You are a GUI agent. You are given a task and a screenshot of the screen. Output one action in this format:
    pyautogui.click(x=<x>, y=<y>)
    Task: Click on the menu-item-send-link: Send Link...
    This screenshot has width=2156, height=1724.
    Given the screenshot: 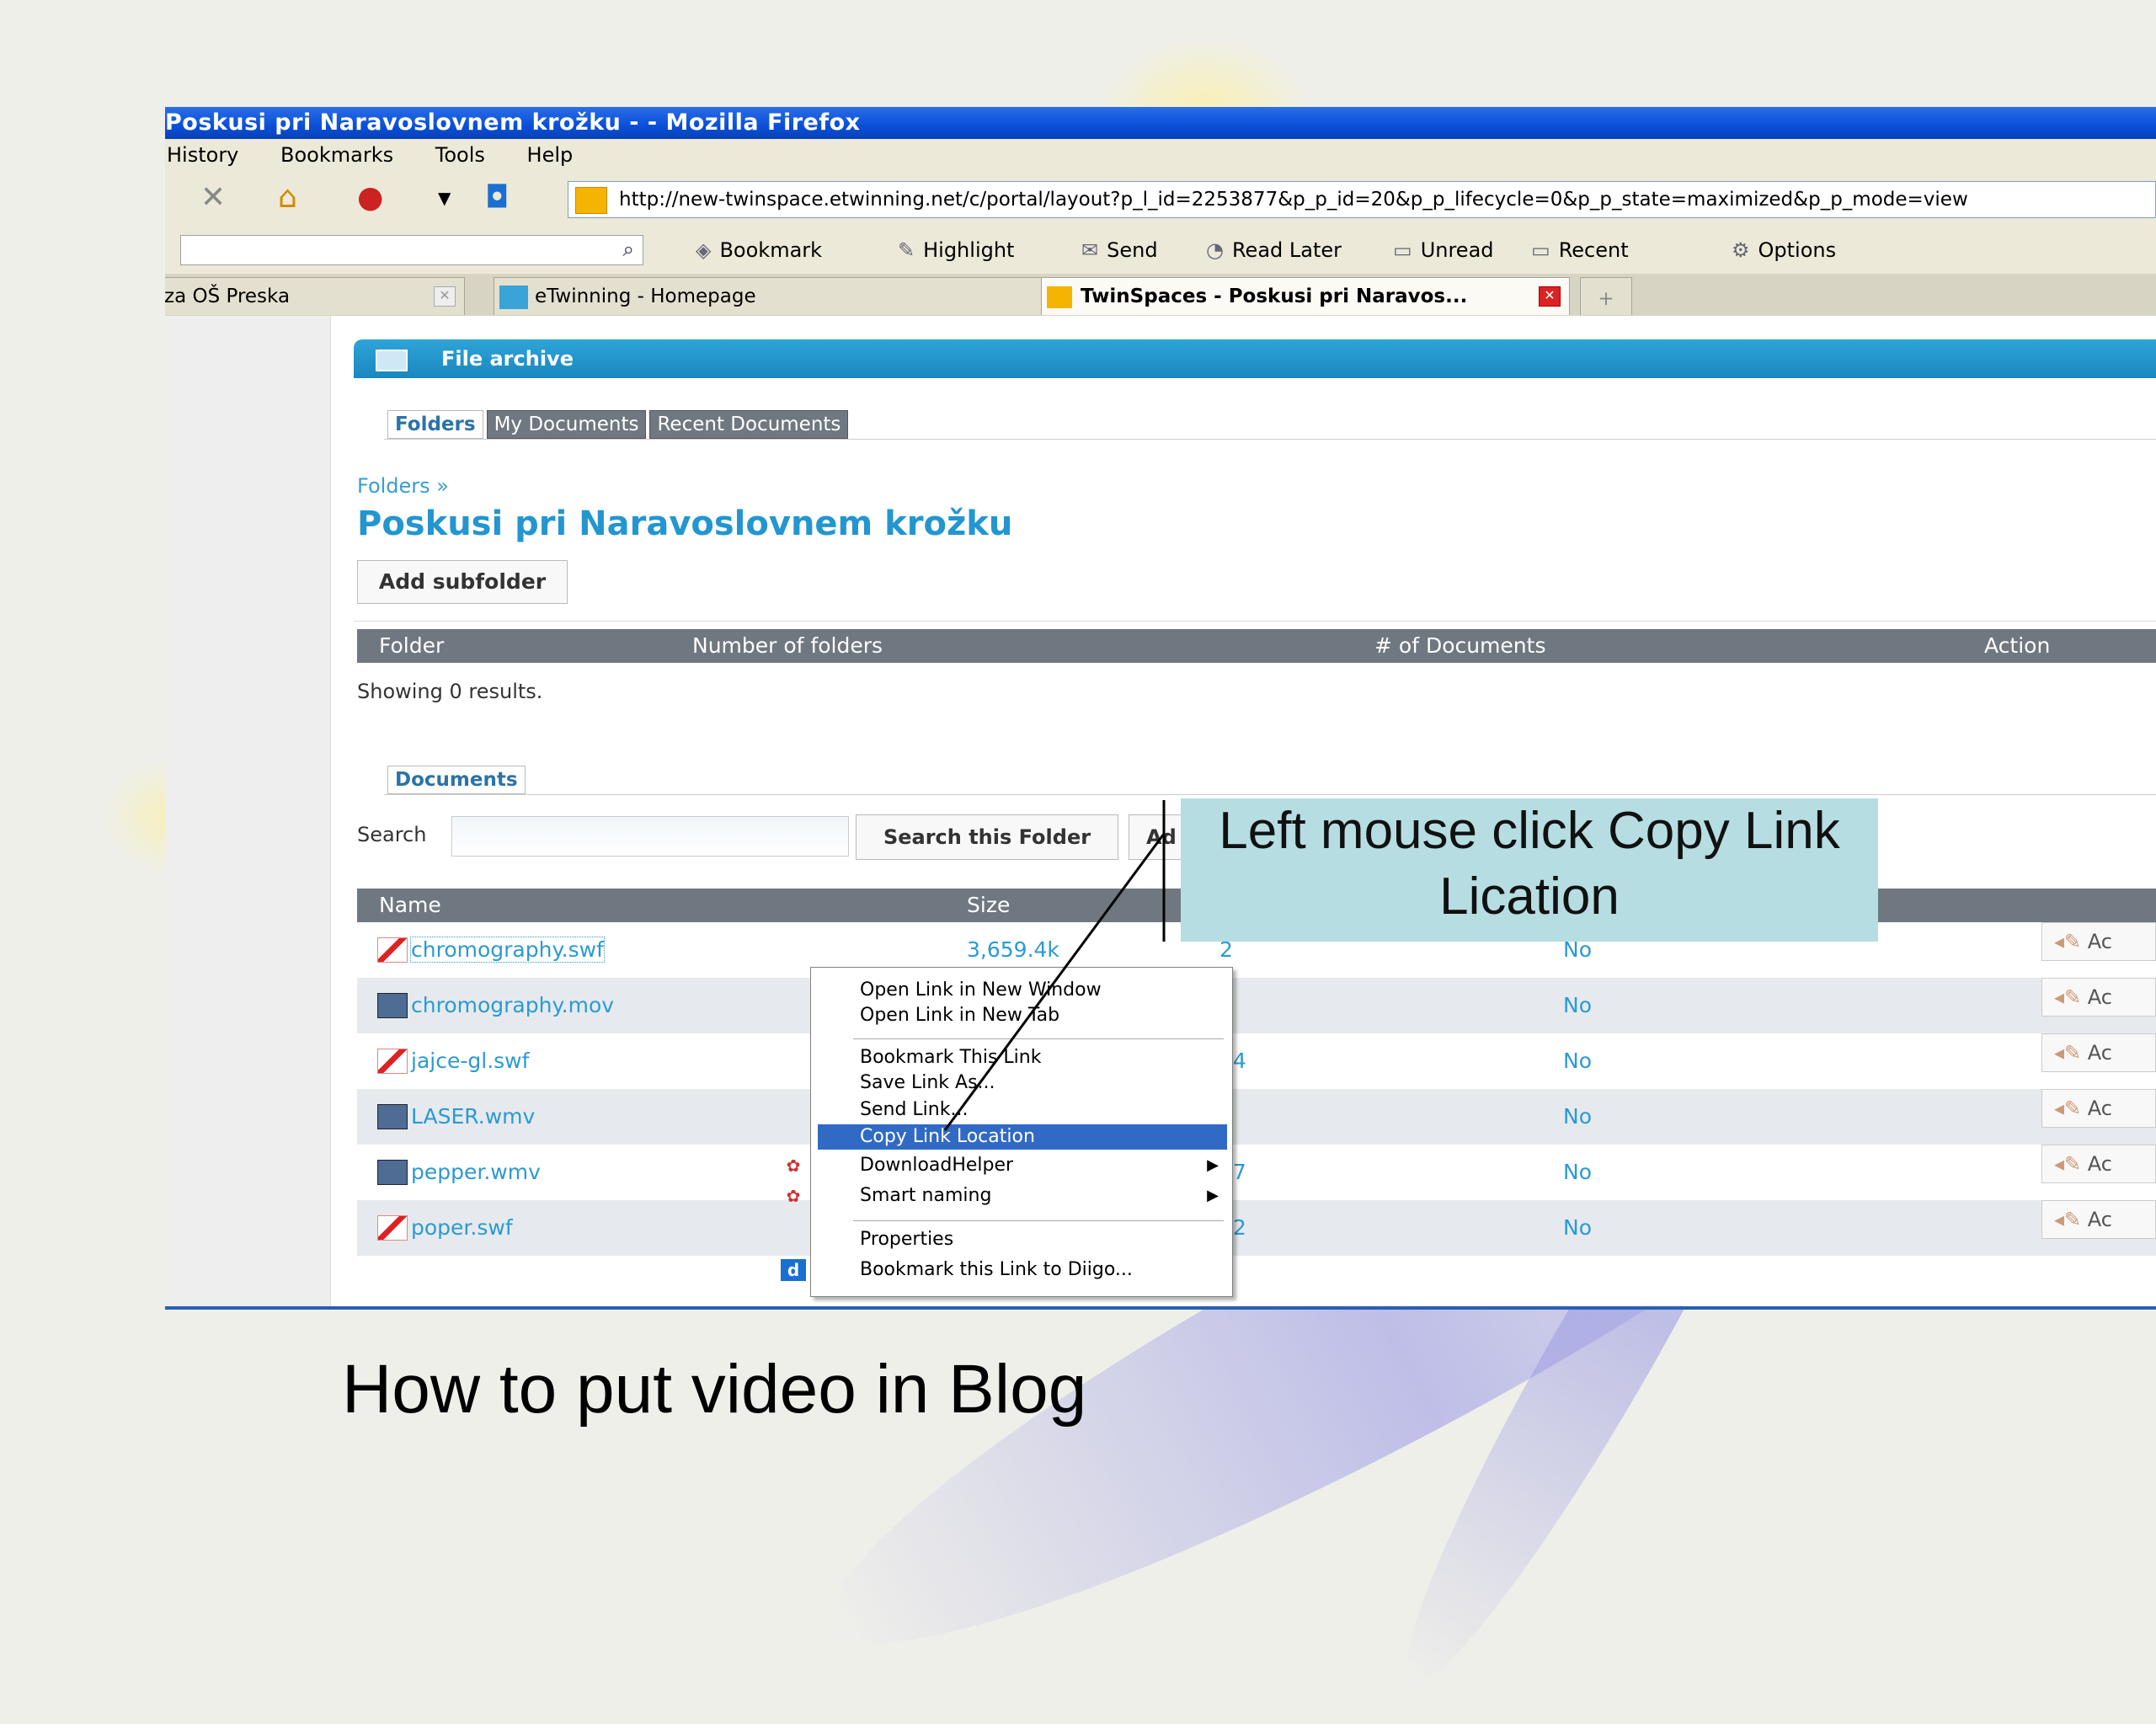 What is the action you would take?
    pyautogui.click(x=1022, y=1110)
    